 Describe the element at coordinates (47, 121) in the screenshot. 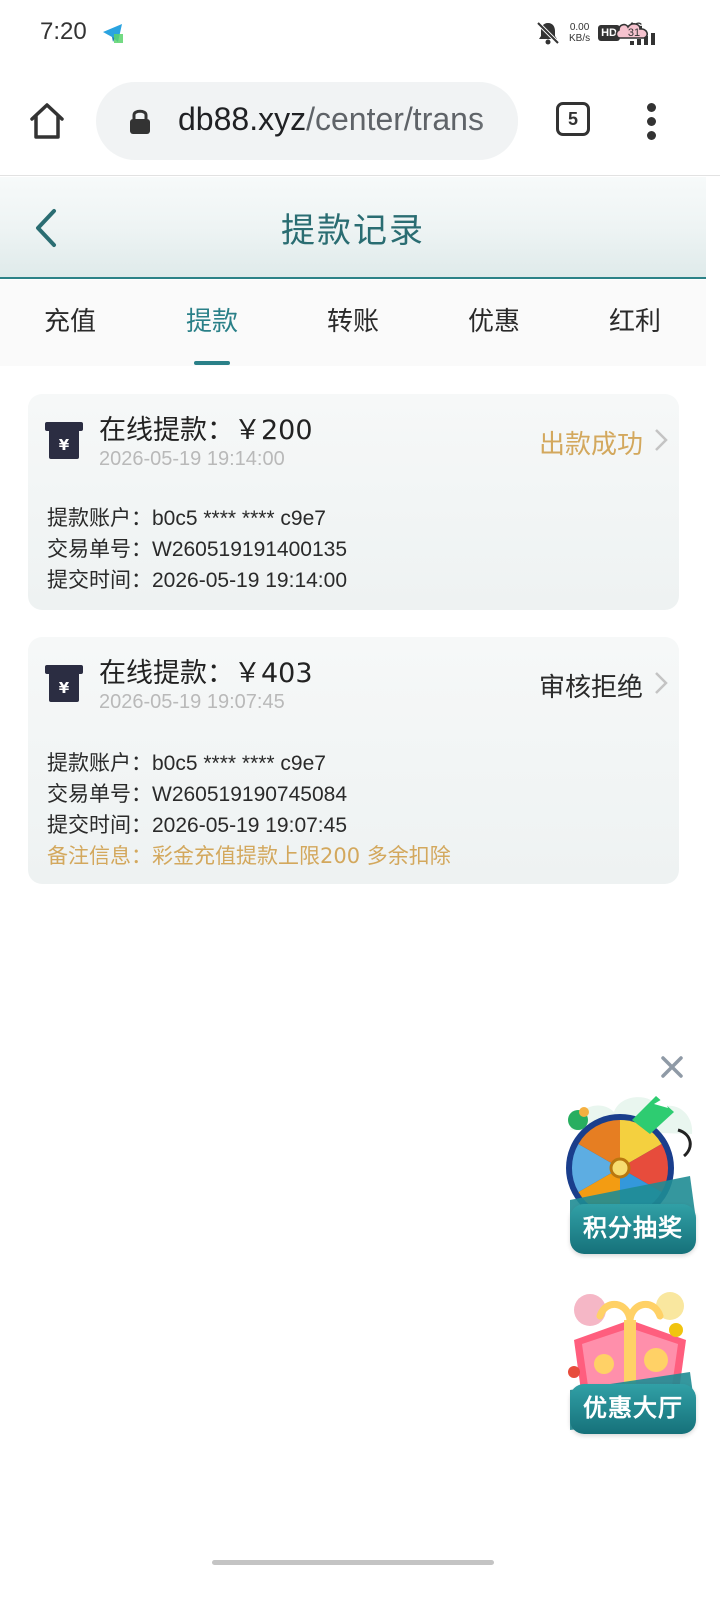

I see `home-icon` at that location.